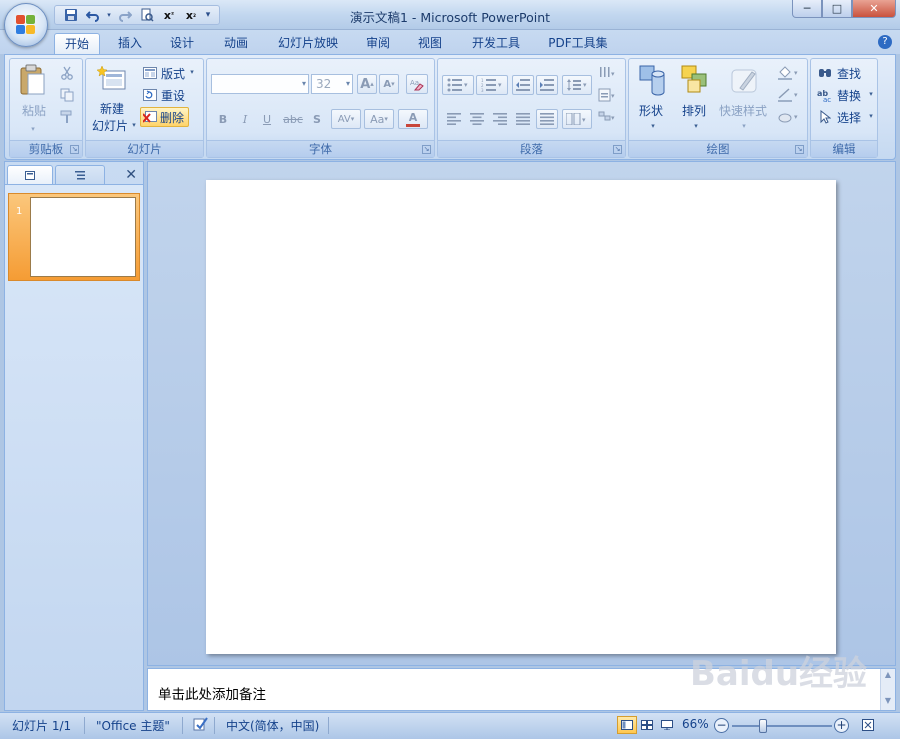 This screenshot has width=900, height=739. I want to click on find-button: 查找, so click(849, 73).